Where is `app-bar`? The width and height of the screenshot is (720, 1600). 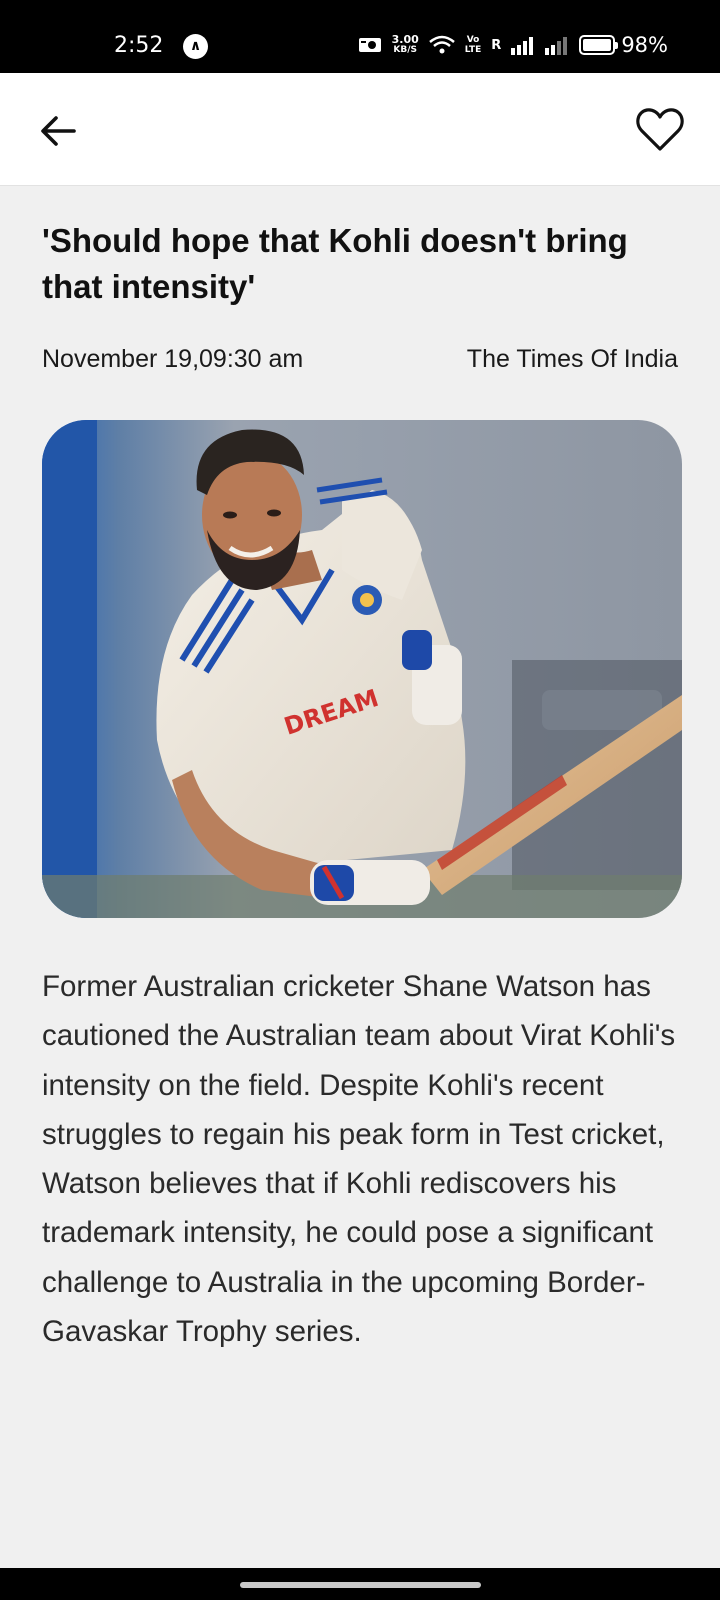
app-bar is located at coordinates (360, 129).